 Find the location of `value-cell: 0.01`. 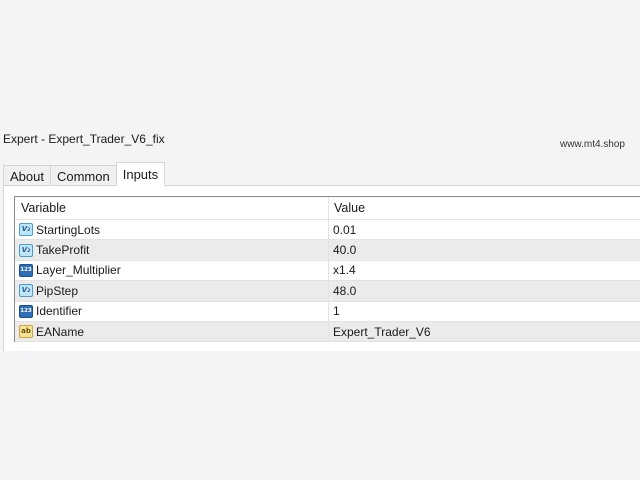

value-cell: 0.01 is located at coordinates (484, 229).